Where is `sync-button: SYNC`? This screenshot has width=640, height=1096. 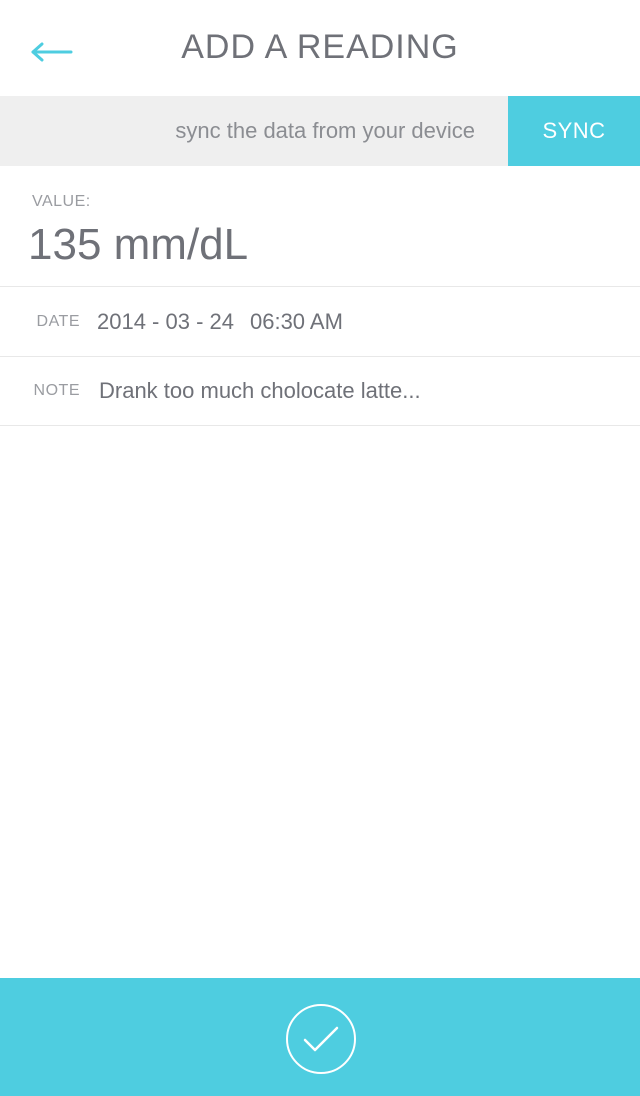
sync-button: SYNC is located at coordinates (574, 131).